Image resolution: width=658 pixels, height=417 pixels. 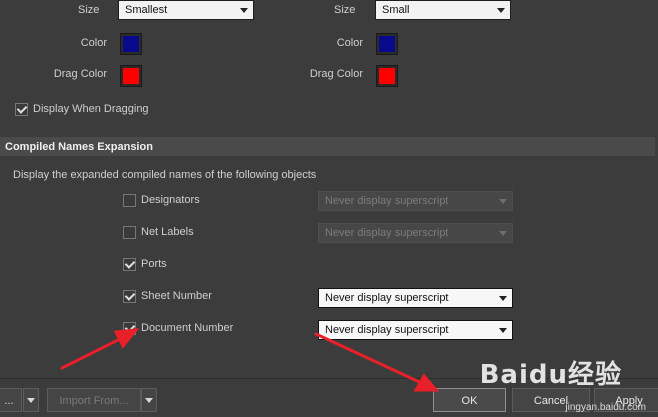 I want to click on watermark-logo: Baidu经验, so click(x=550, y=375).